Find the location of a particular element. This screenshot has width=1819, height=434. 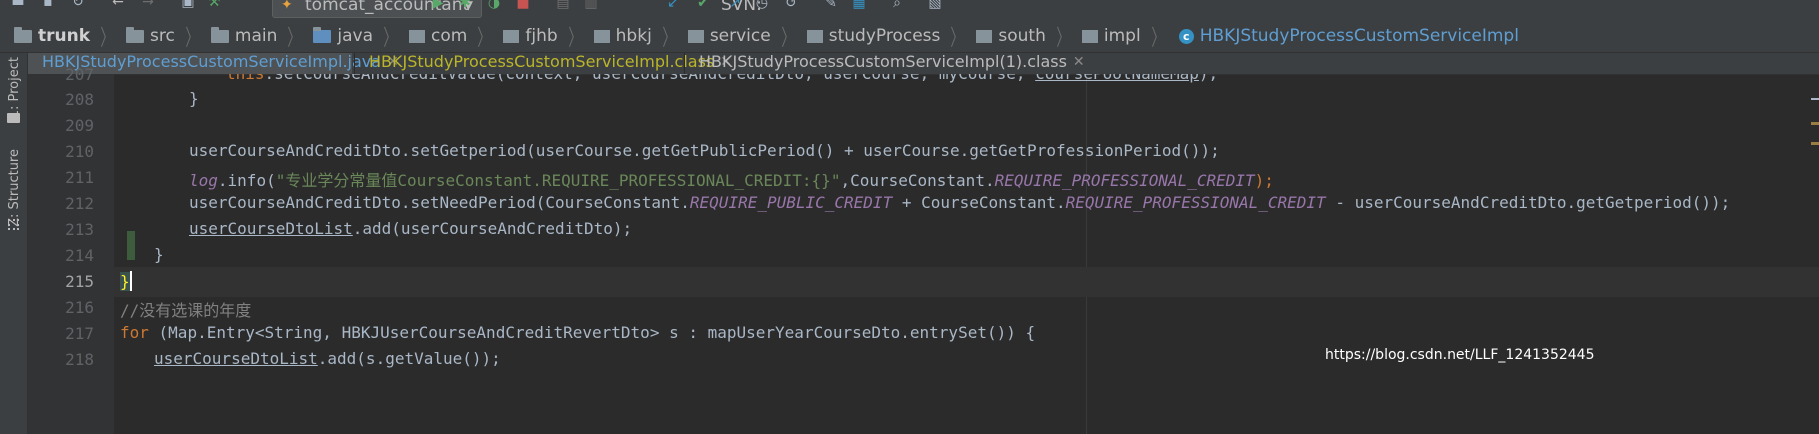

stripe-marker is located at coordinates (1815, 99).